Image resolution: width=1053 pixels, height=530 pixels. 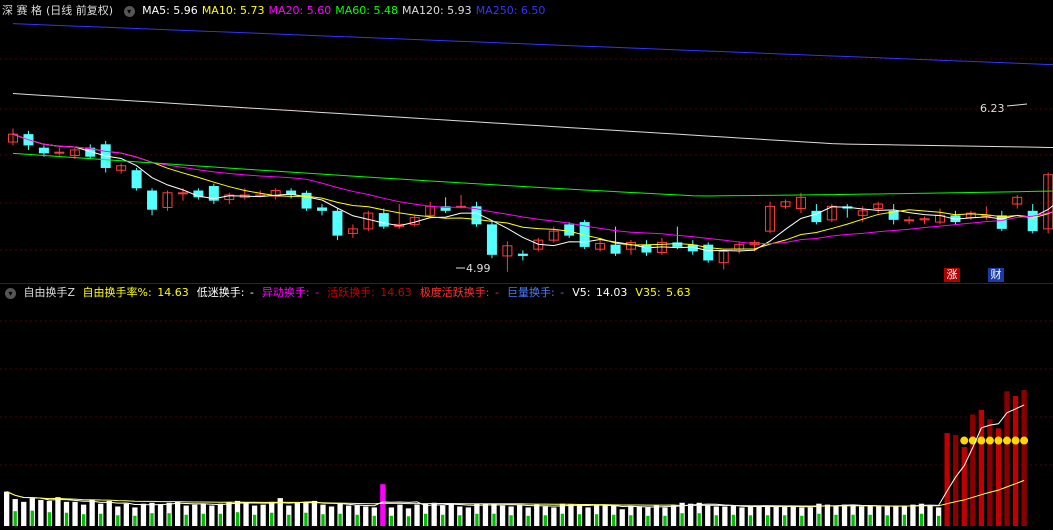 What do you see at coordinates (515, 493) in the screenshot?
I see `v35-line` at bounding box center [515, 493].